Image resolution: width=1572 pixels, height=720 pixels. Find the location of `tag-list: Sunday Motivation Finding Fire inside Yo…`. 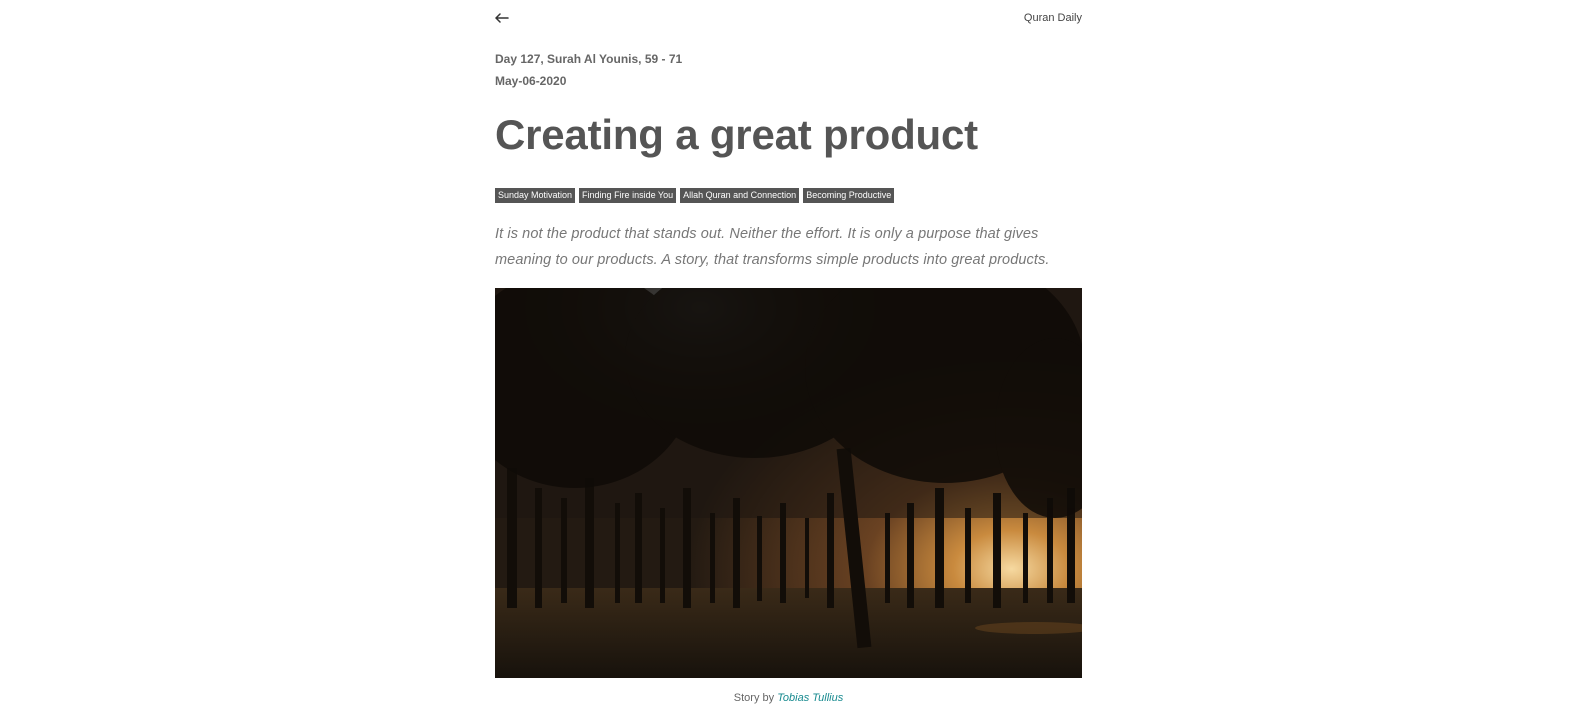

tag-list: Sunday Motivation Finding Fire inside Yo… is located at coordinates (788, 195).